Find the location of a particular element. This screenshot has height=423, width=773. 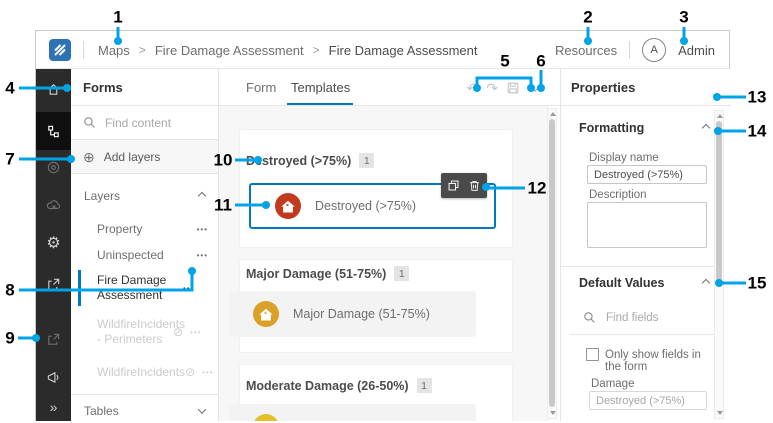

save-icon is located at coordinates (513, 88).